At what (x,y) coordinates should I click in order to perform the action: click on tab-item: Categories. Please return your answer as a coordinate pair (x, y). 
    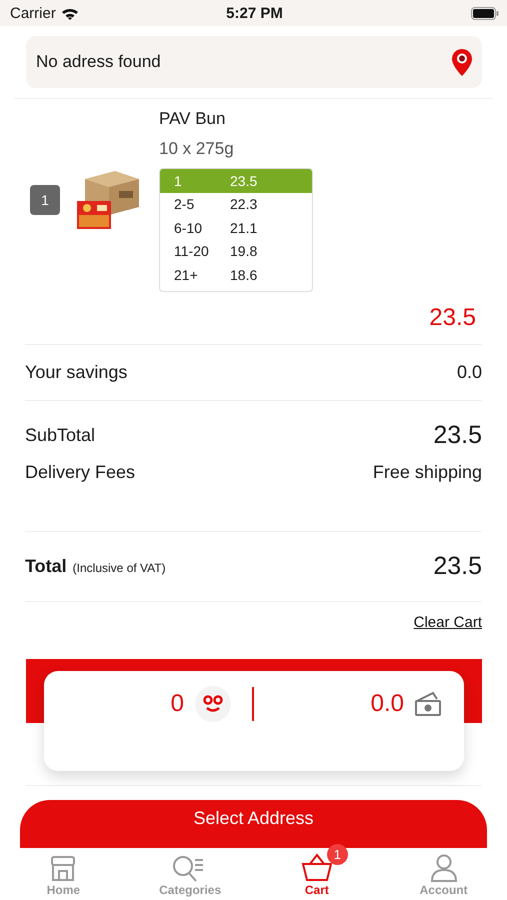
    Looking at the image, I should click on (190, 874).